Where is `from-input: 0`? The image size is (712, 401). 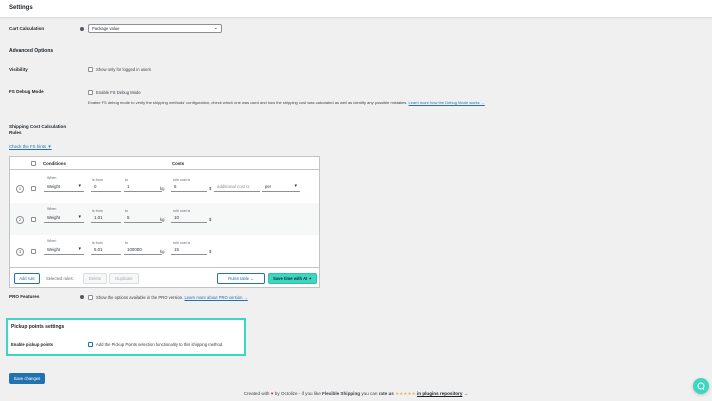 from-input: 0 is located at coordinates (106, 187).